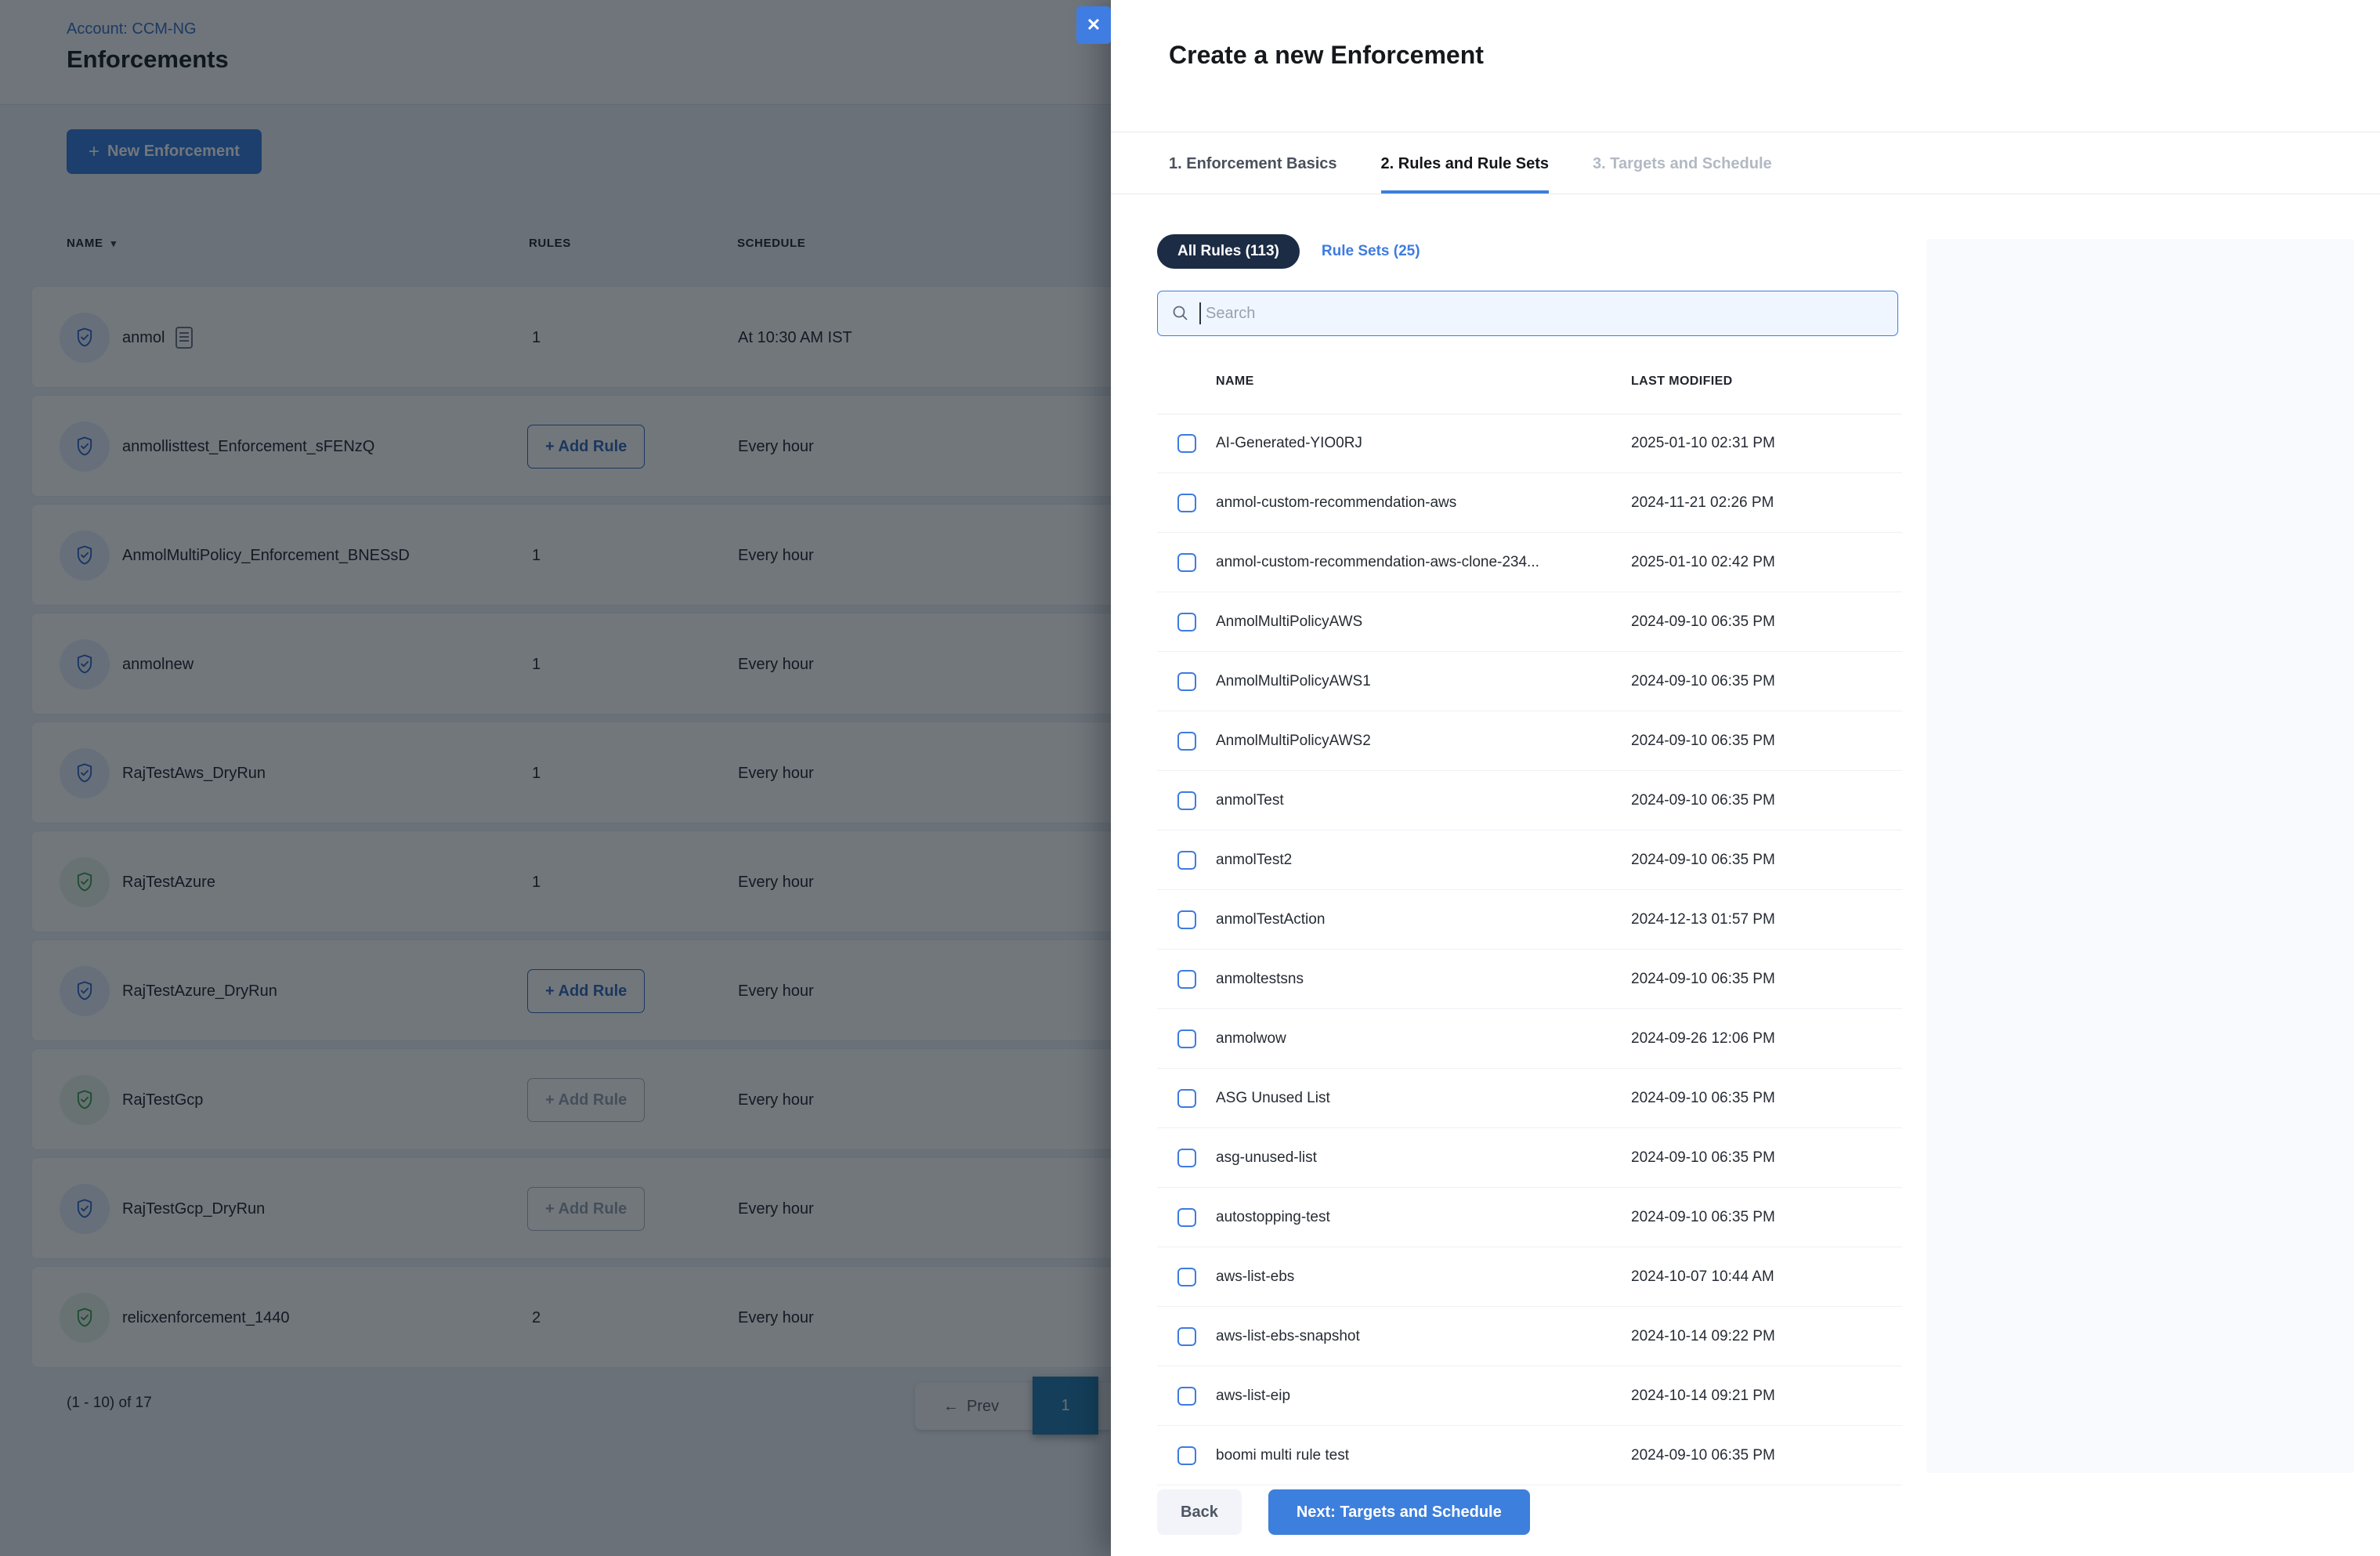 This screenshot has width=2380, height=1556. I want to click on rule-name: AnmolMultiPolicyAWS2, so click(1293, 740).